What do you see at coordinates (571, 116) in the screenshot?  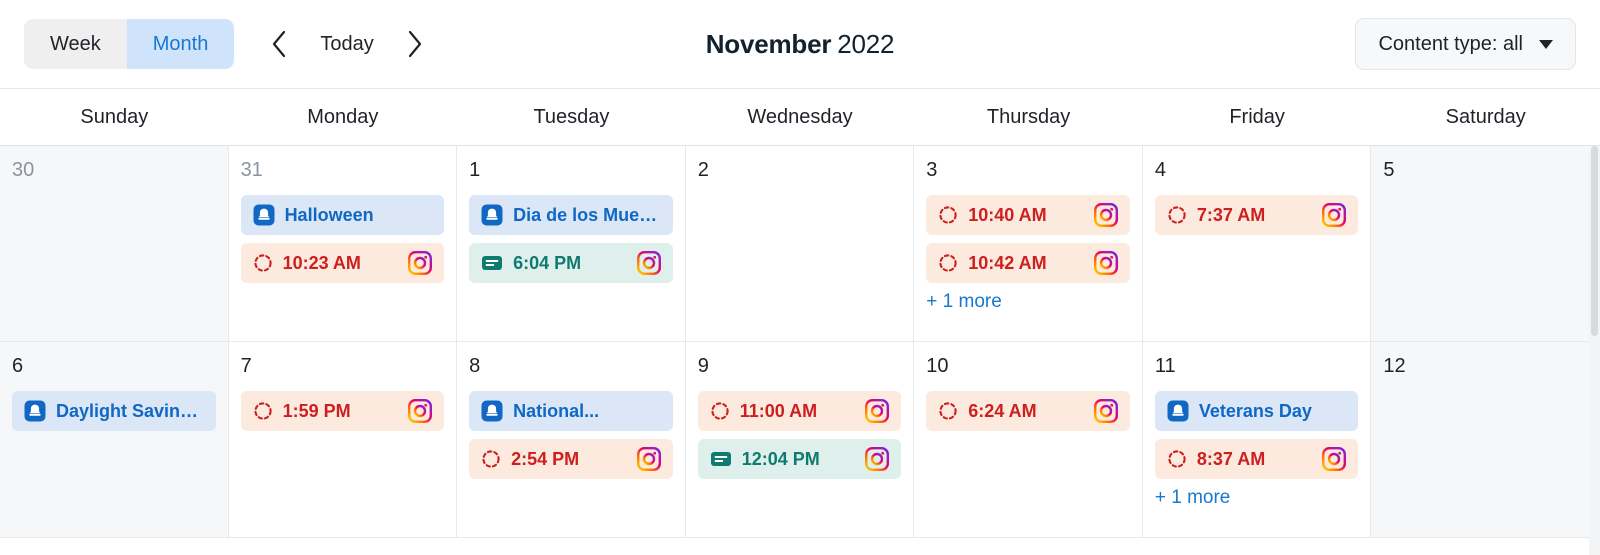 I see `weekday-header-tuesday: Tuesday` at bounding box center [571, 116].